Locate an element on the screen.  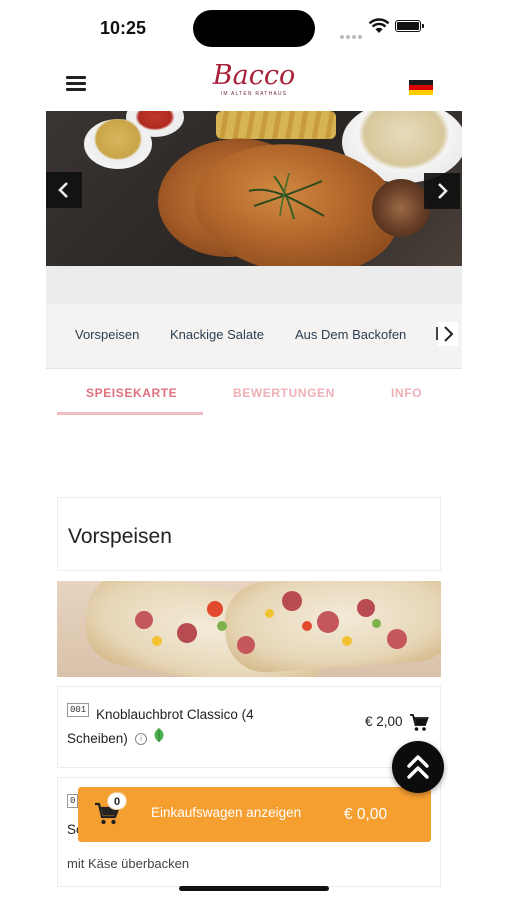
chevron-left-icon is located at coordinates (63, 190).